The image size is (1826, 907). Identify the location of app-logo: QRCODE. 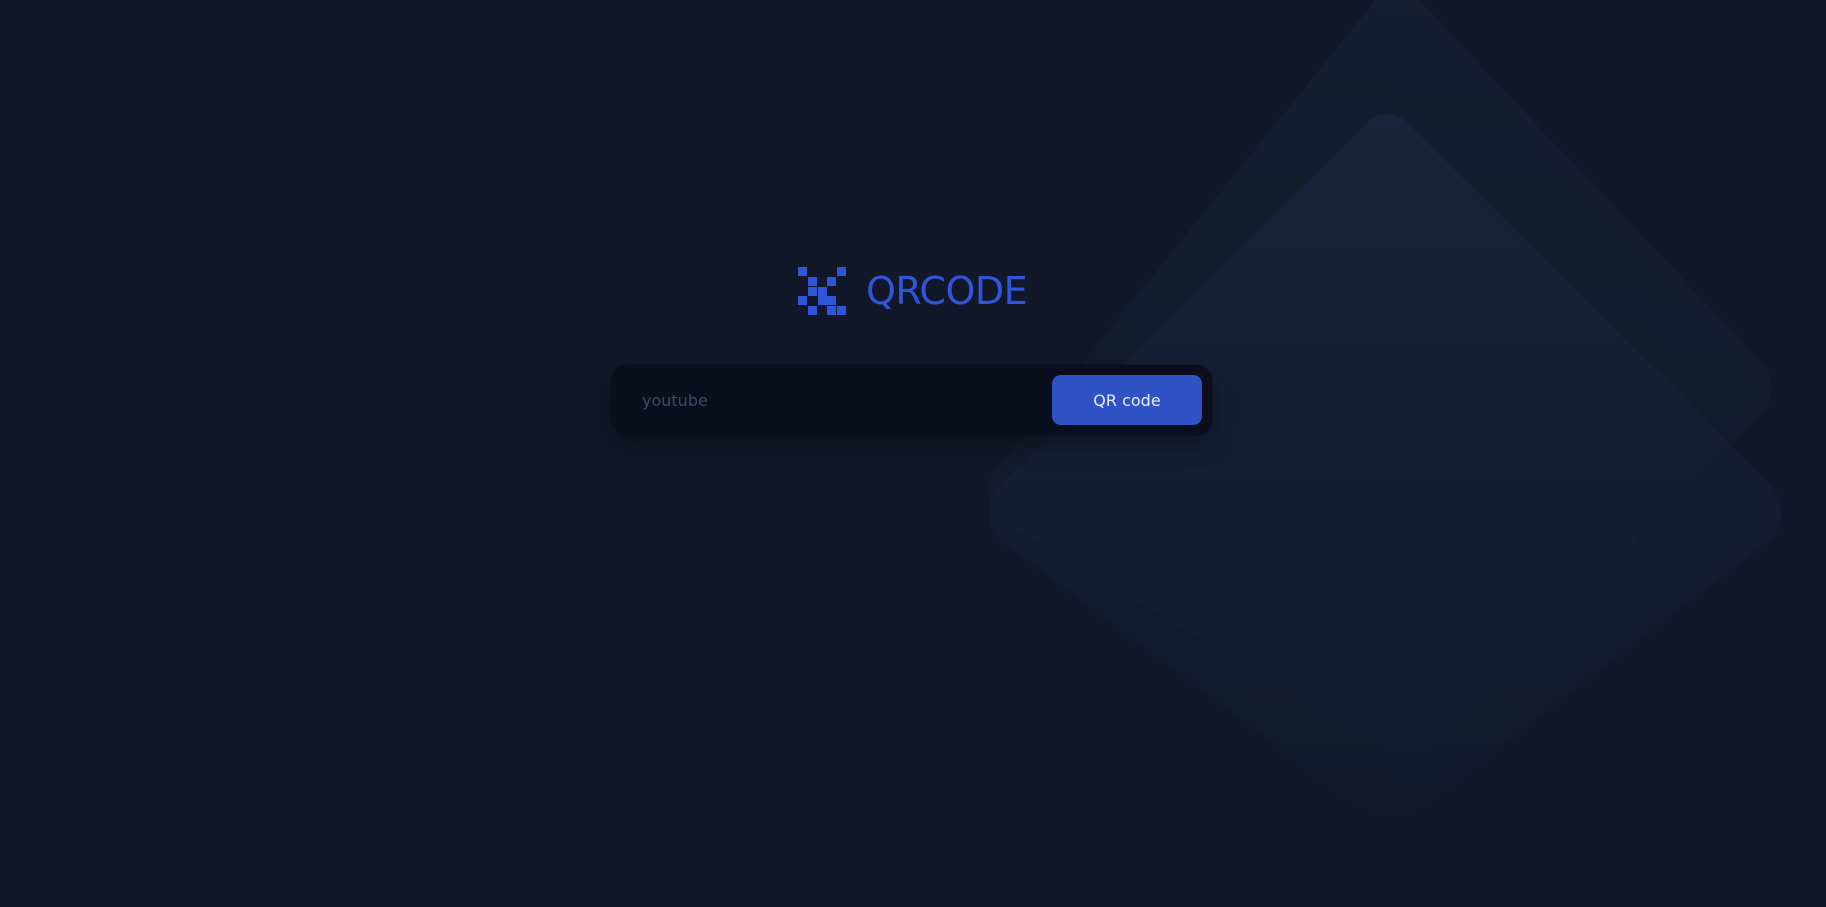
(913, 290).